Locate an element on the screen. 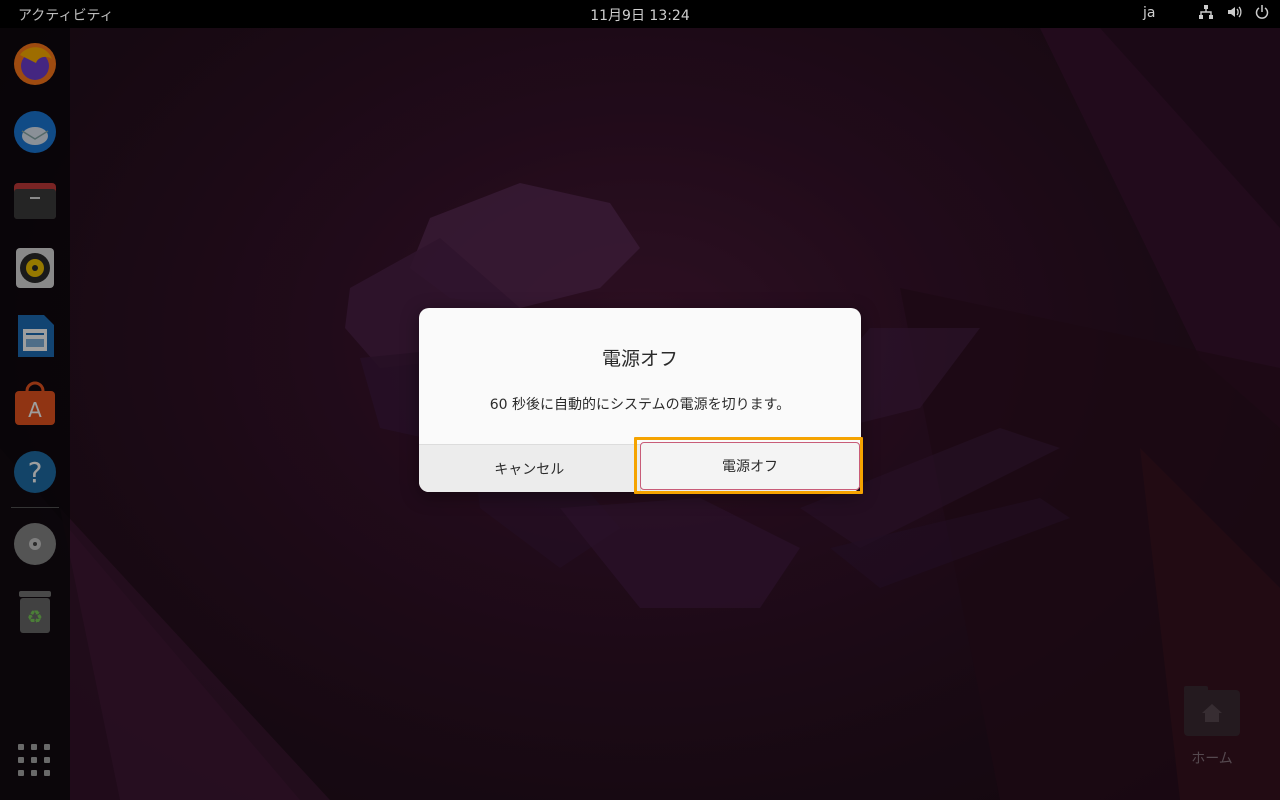 The image size is (1280, 800). clock: 11月9日 13:24 is located at coordinates (640, 16).